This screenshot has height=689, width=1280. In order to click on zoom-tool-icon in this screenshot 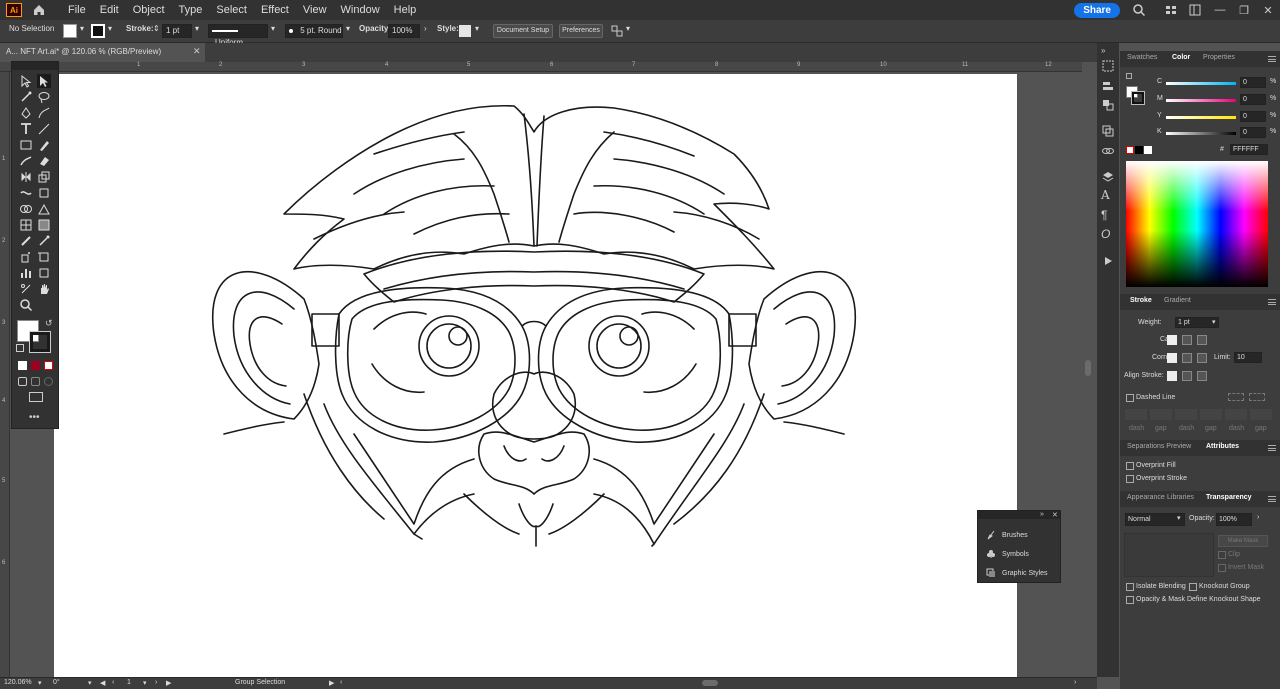, I will do `click(26, 305)`.